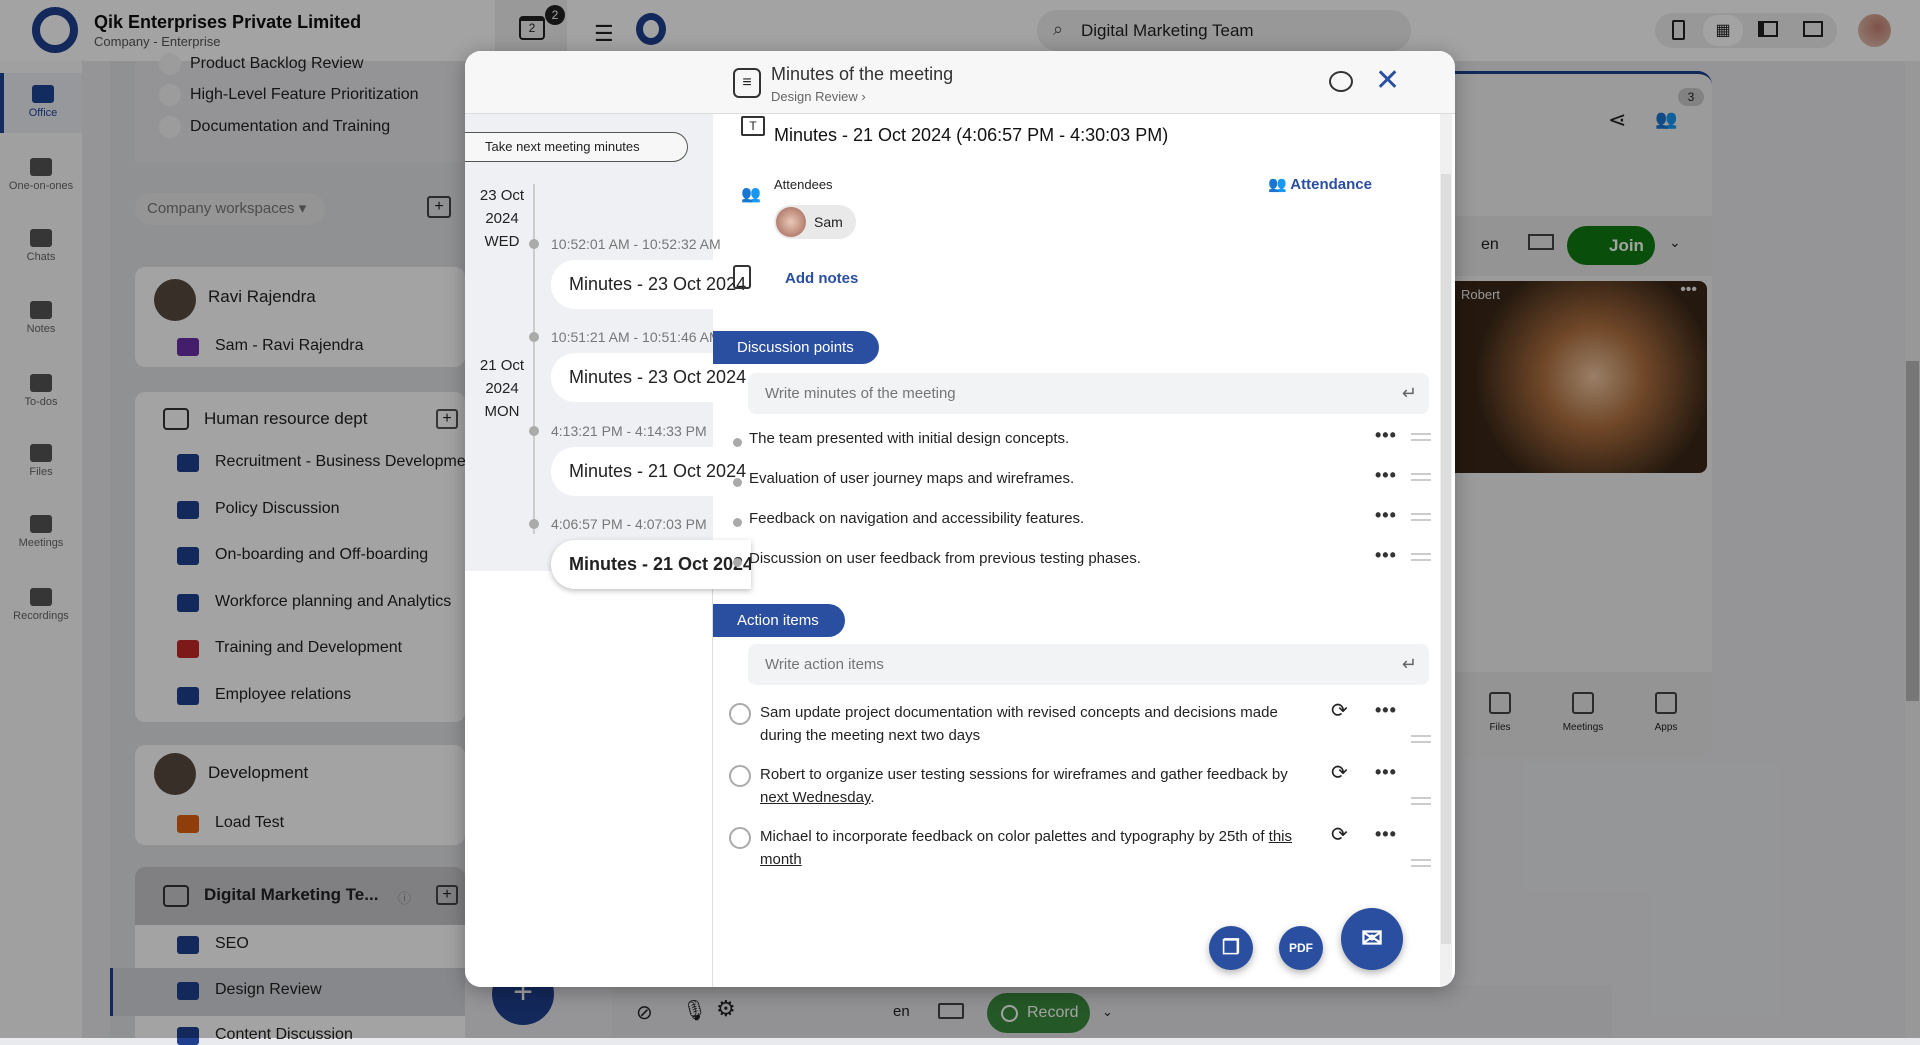 The width and height of the screenshot is (1920, 1045). What do you see at coordinates (796, 347) in the screenshot?
I see `discussion-points-header: Discussion points` at bounding box center [796, 347].